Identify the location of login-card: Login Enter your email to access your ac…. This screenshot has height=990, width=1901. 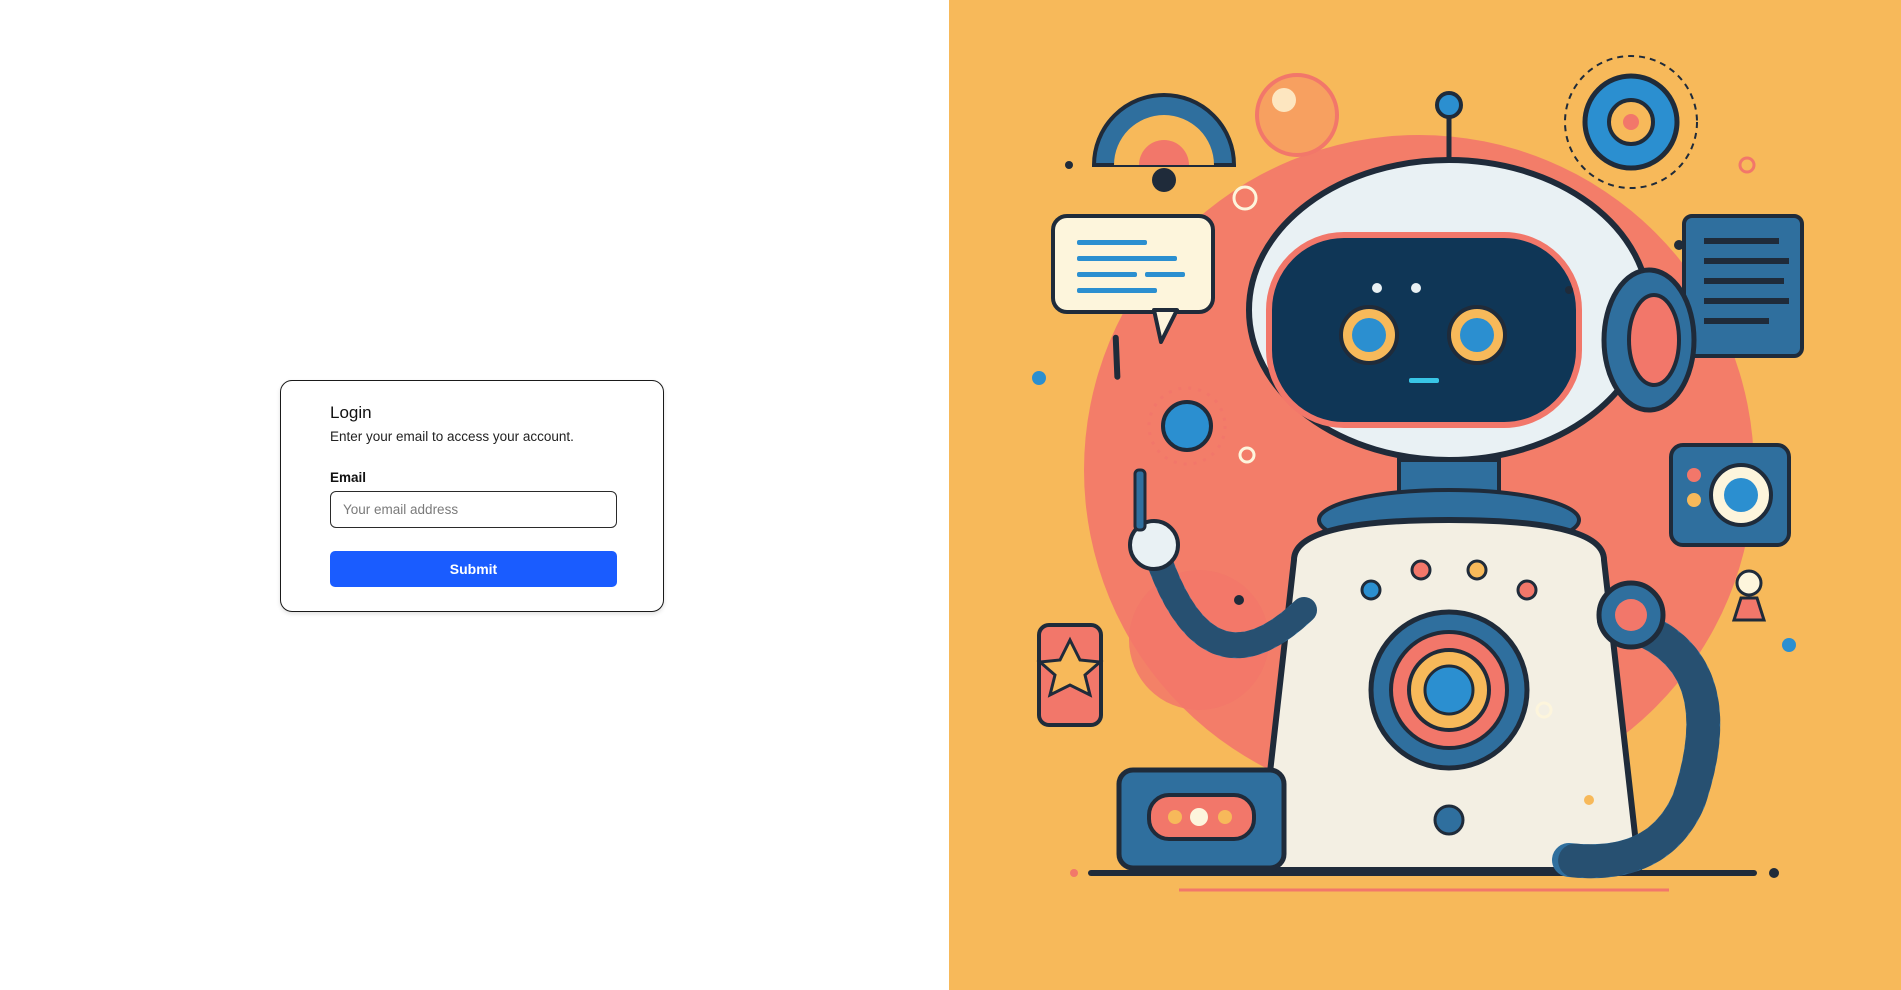
(472, 496).